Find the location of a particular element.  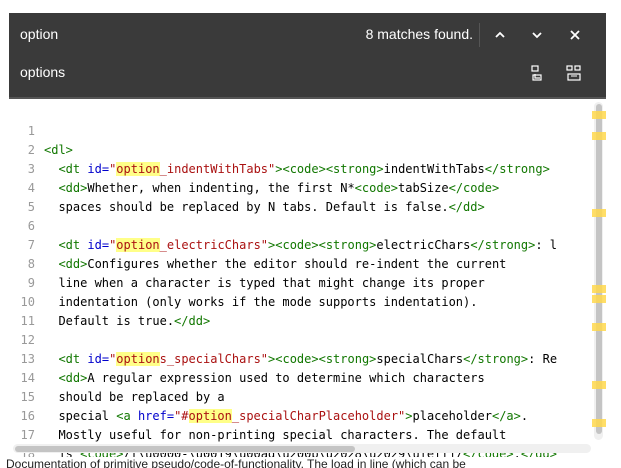

replace-all-icon is located at coordinates (573, 73).